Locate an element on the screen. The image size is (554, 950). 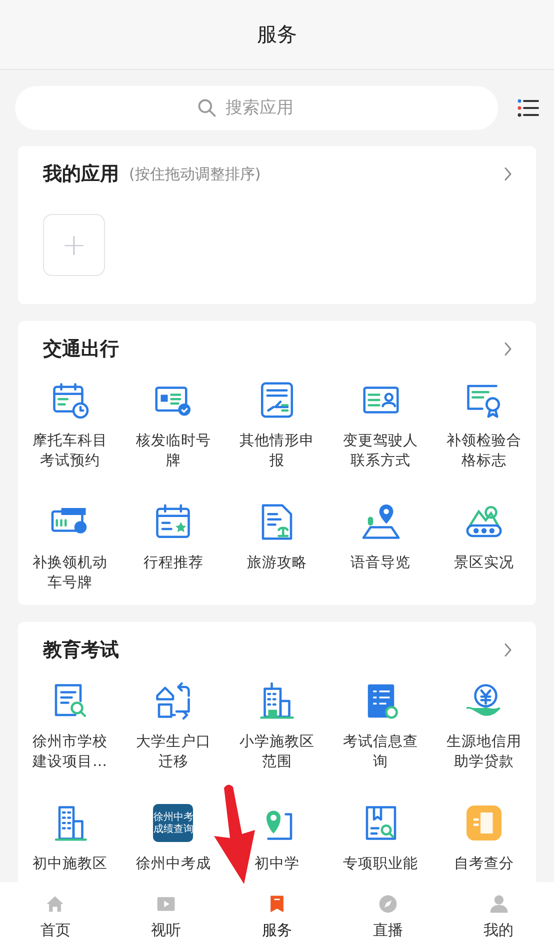
tab-button: 服务 is located at coordinates (277, 916).